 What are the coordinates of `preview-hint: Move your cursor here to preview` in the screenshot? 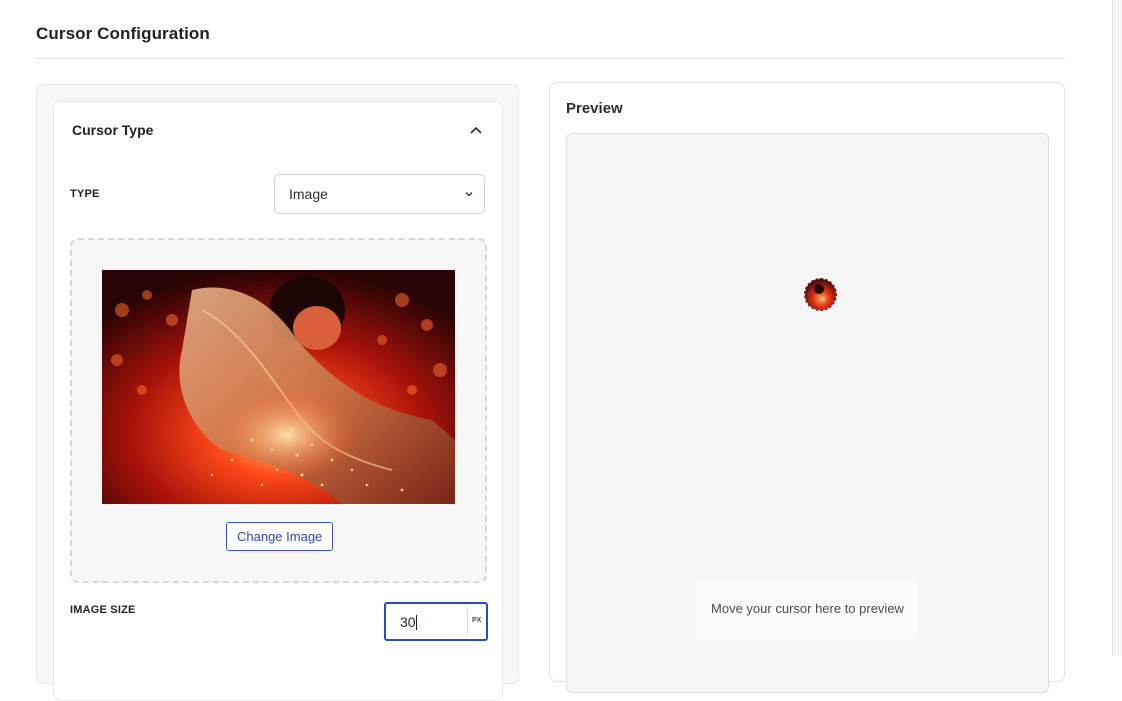 It's located at (807, 608).